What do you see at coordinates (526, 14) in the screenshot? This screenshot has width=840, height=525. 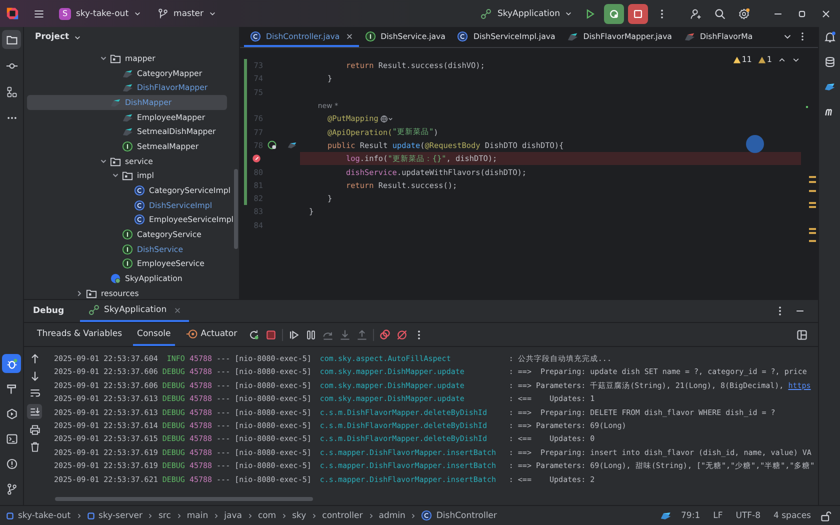 I see `run-configuration-selector: SkyApplication` at bounding box center [526, 14].